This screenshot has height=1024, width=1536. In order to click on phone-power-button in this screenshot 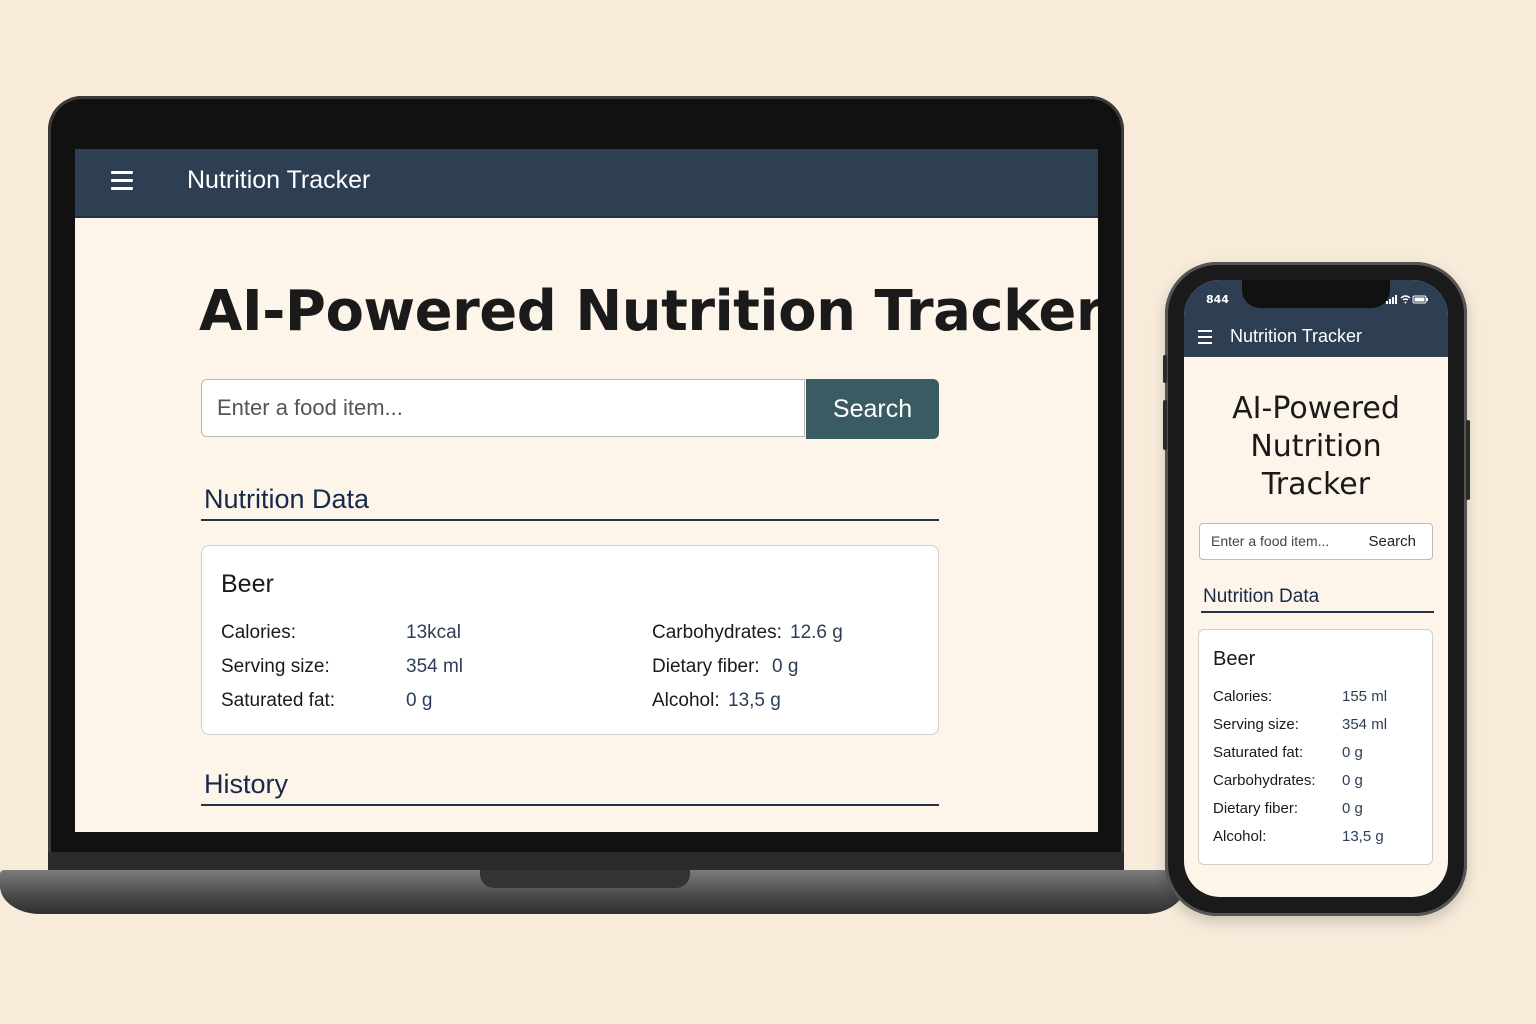, I will do `click(1468, 460)`.